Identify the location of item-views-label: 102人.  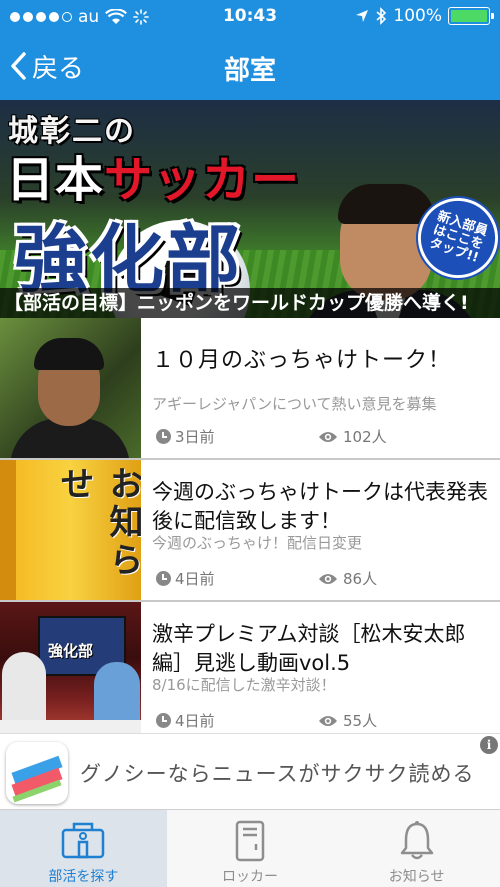
(365, 437).